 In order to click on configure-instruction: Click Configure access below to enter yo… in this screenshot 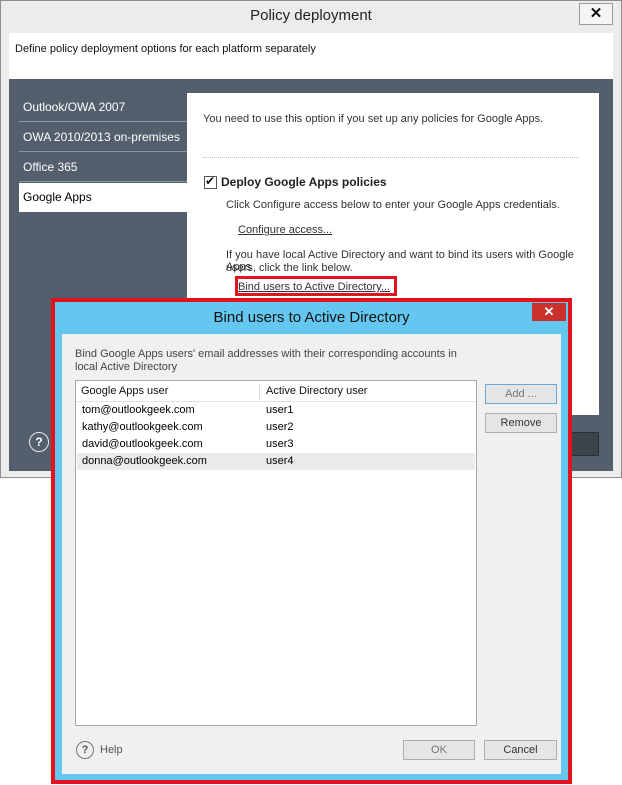, I will do `click(393, 205)`.